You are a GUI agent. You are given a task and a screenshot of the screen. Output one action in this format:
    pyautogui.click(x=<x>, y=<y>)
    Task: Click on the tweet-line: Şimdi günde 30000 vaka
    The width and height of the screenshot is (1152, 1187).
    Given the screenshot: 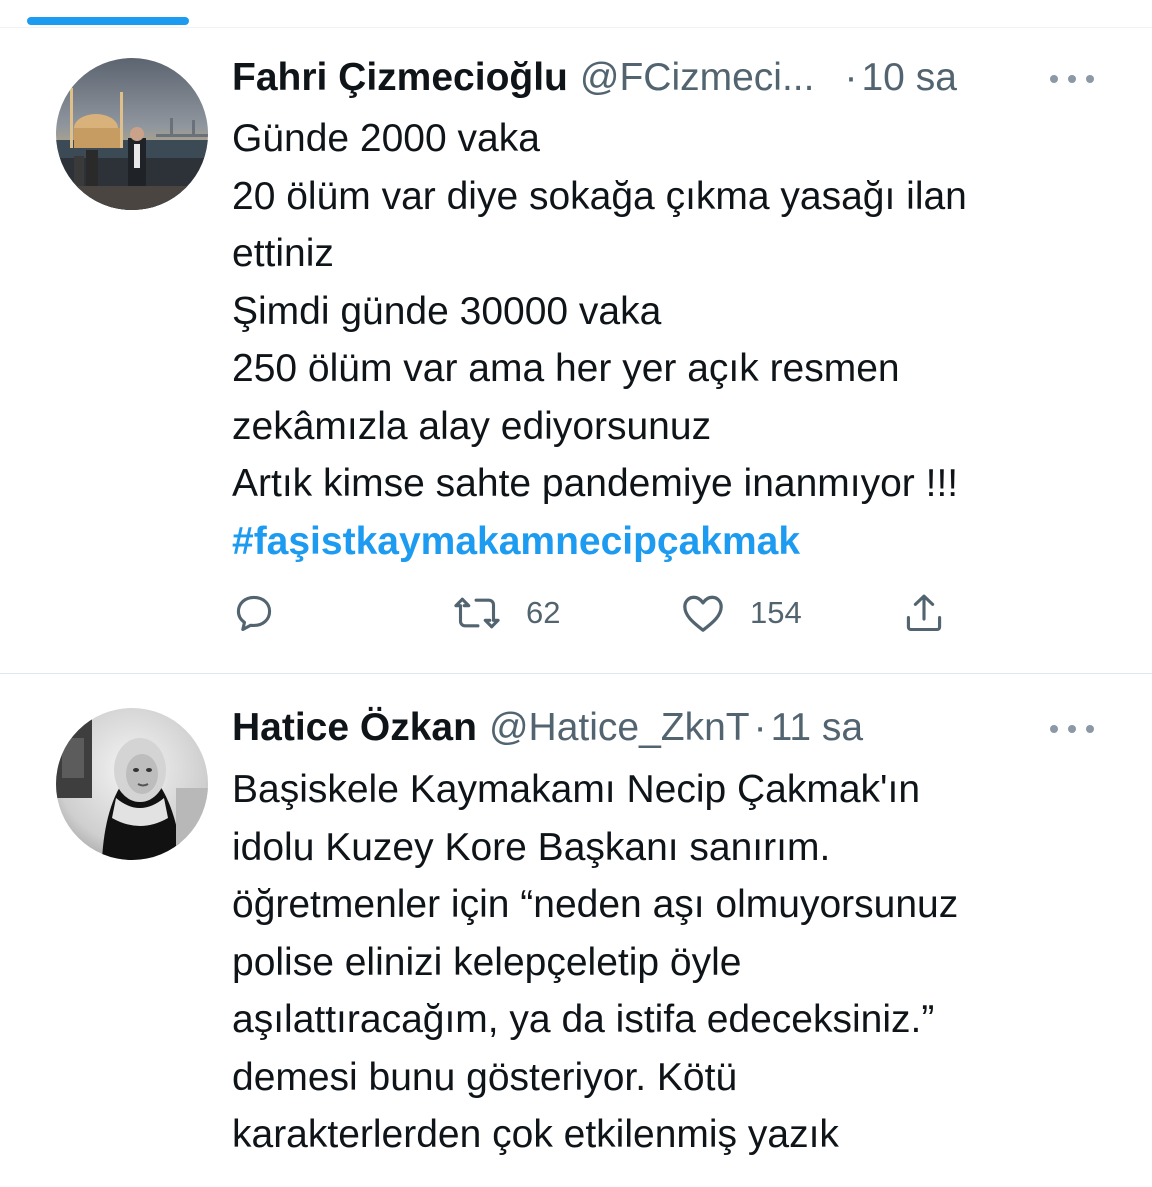 What is the action you would take?
    pyautogui.click(x=447, y=311)
    